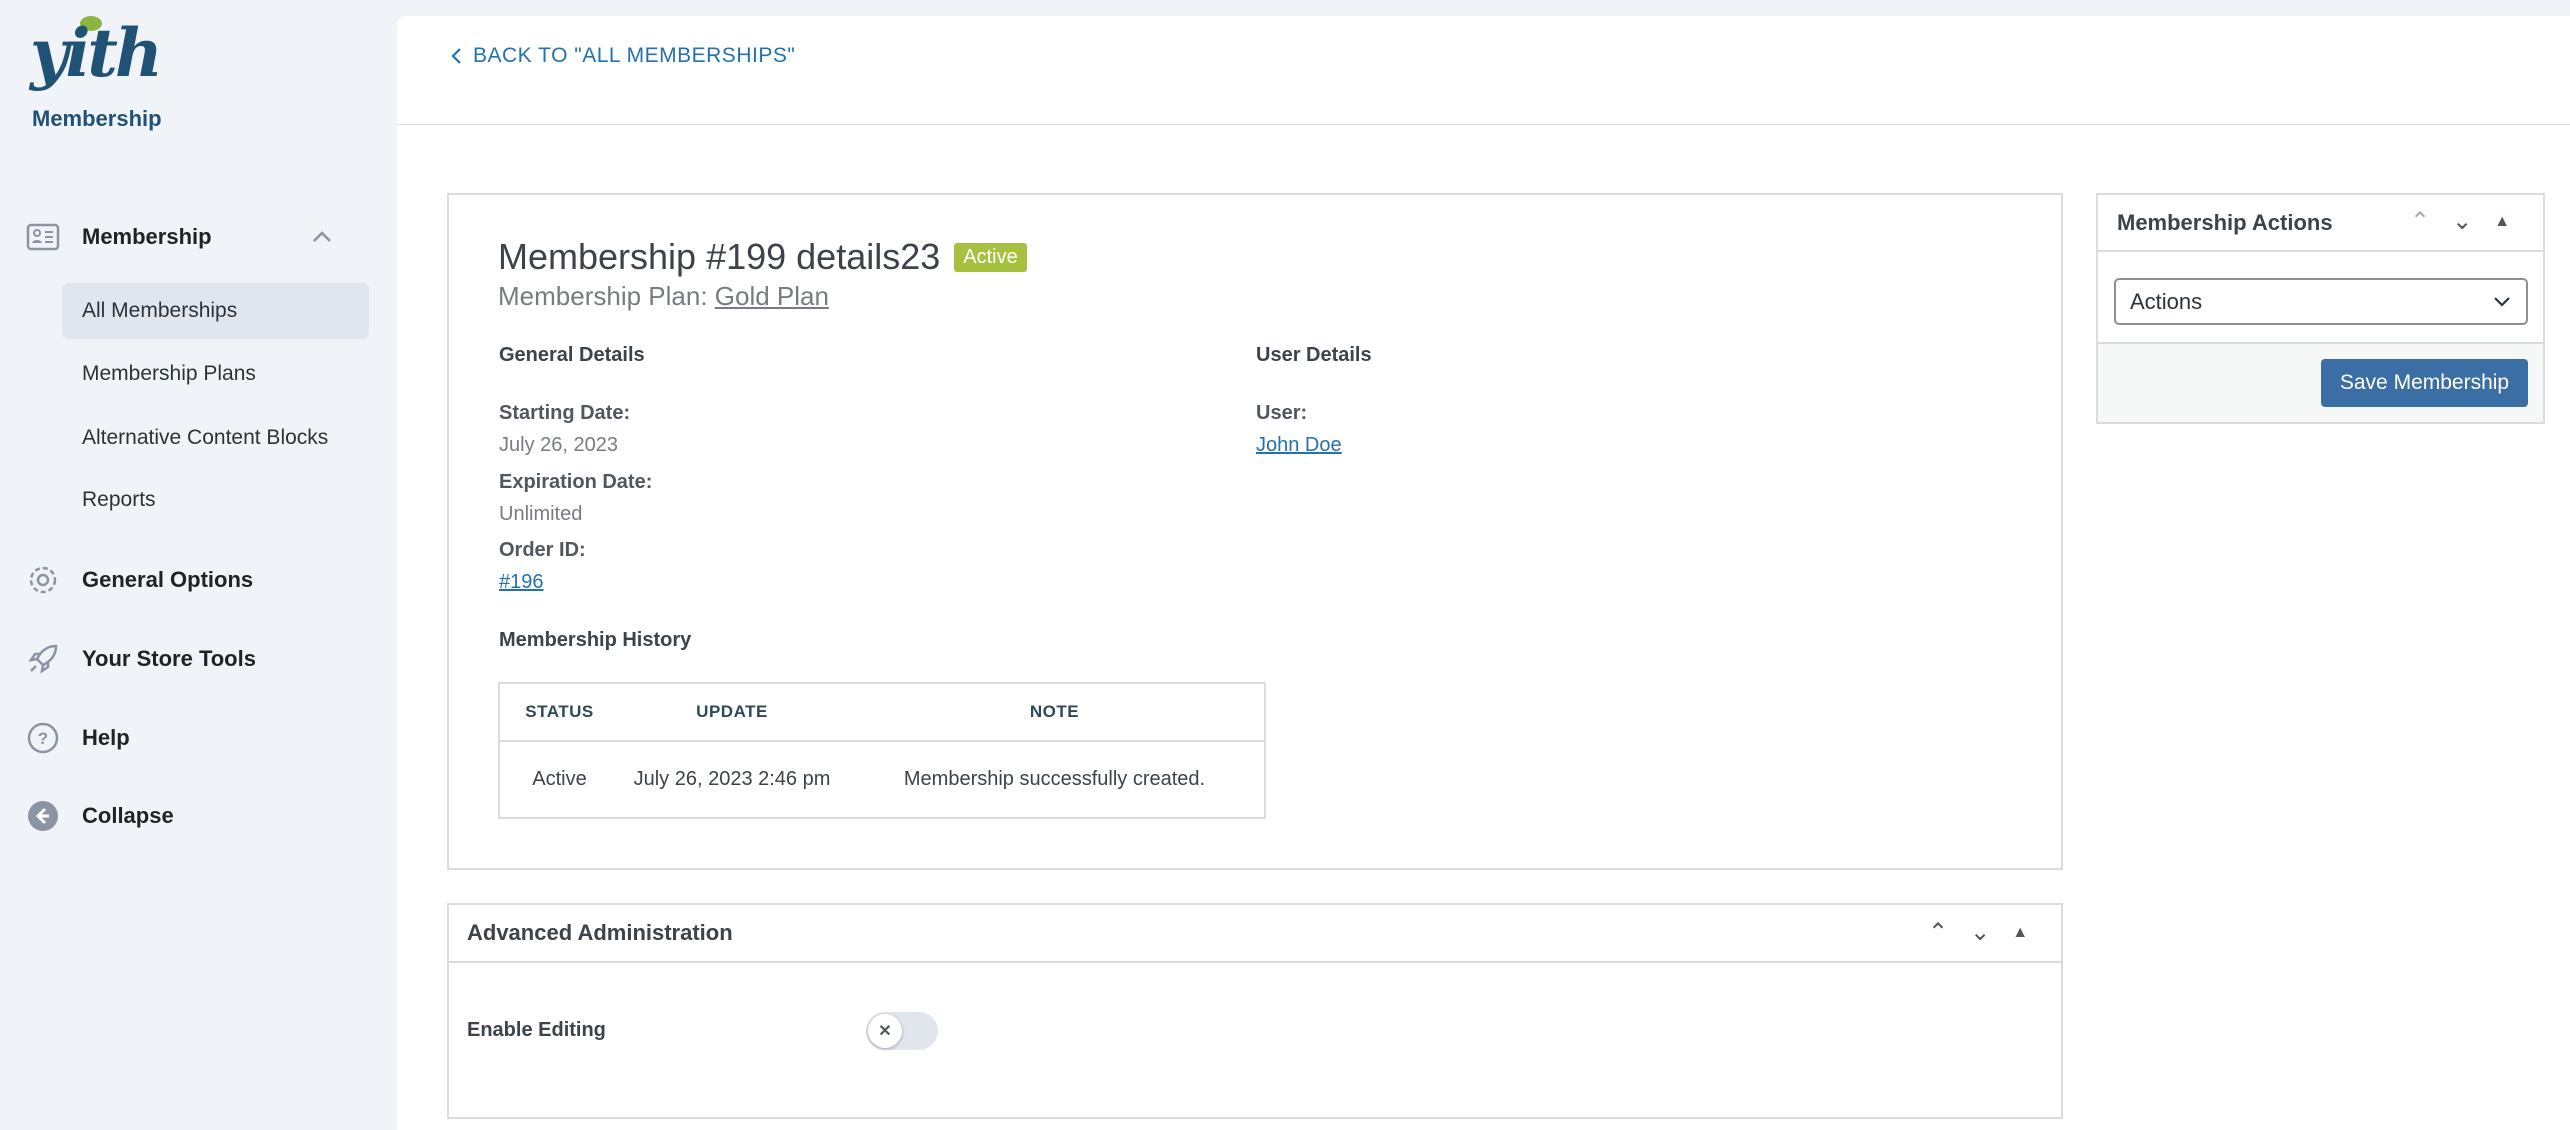 The width and height of the screenshot is (2570, 1130). I want to click on yith-logo: yith, so click(96, 53).